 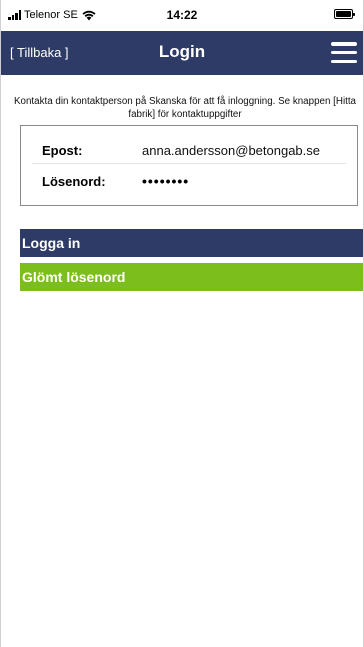 I want to click on forgot-password-button: Glömt lösenord, so click(x=191, y=277).